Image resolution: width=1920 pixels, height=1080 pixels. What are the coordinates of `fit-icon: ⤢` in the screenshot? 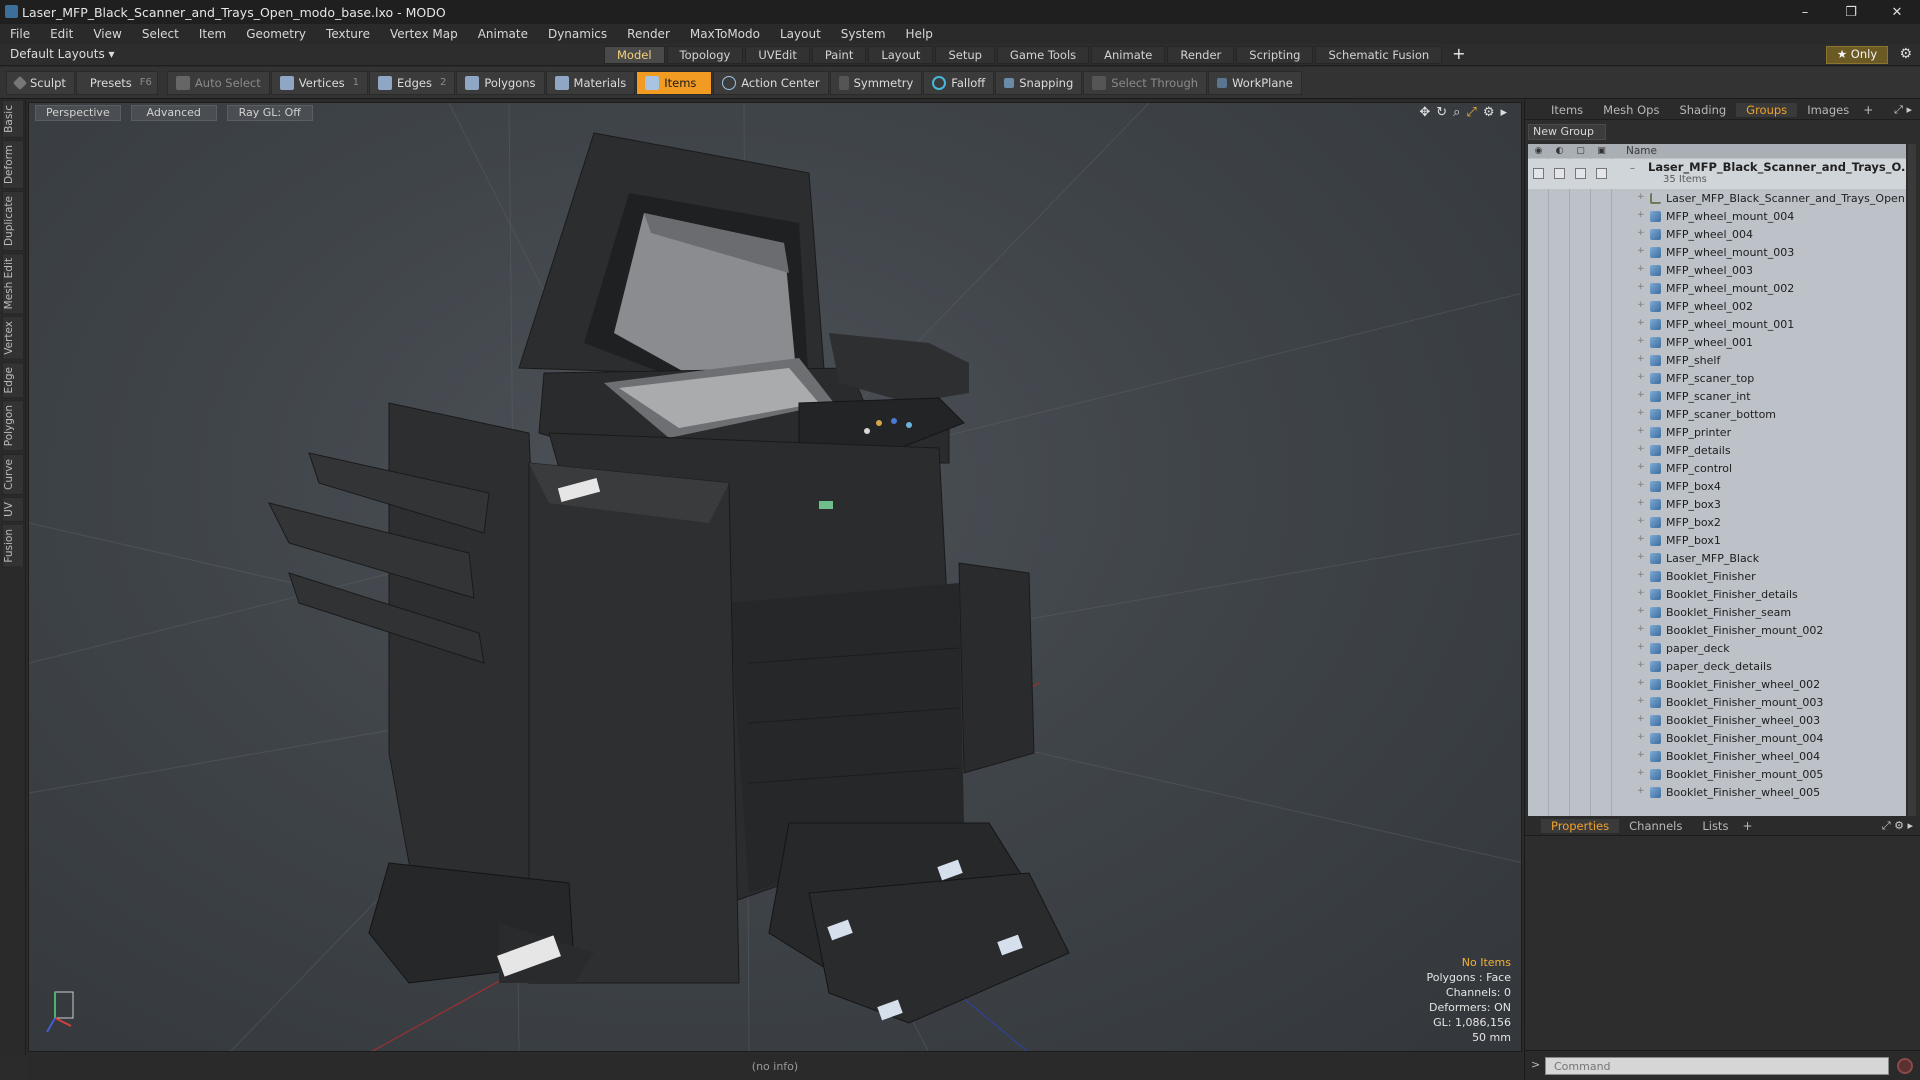 It's located at (1471, 112).